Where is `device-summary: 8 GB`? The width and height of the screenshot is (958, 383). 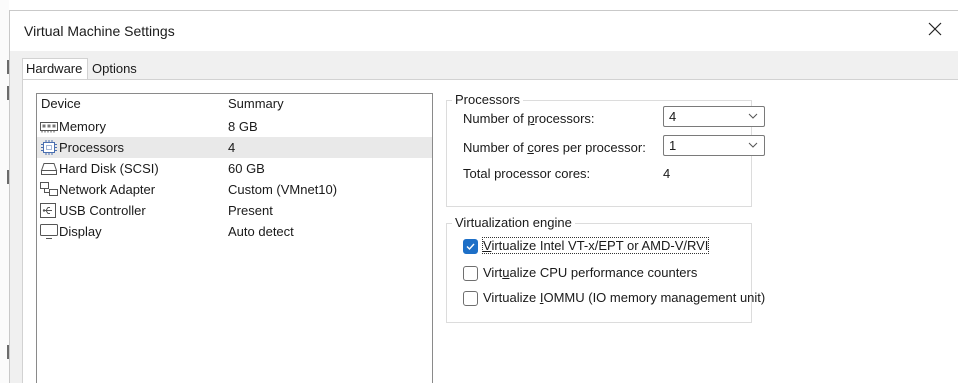
device-summary: 8 GB is located at coordinates (243, 126).